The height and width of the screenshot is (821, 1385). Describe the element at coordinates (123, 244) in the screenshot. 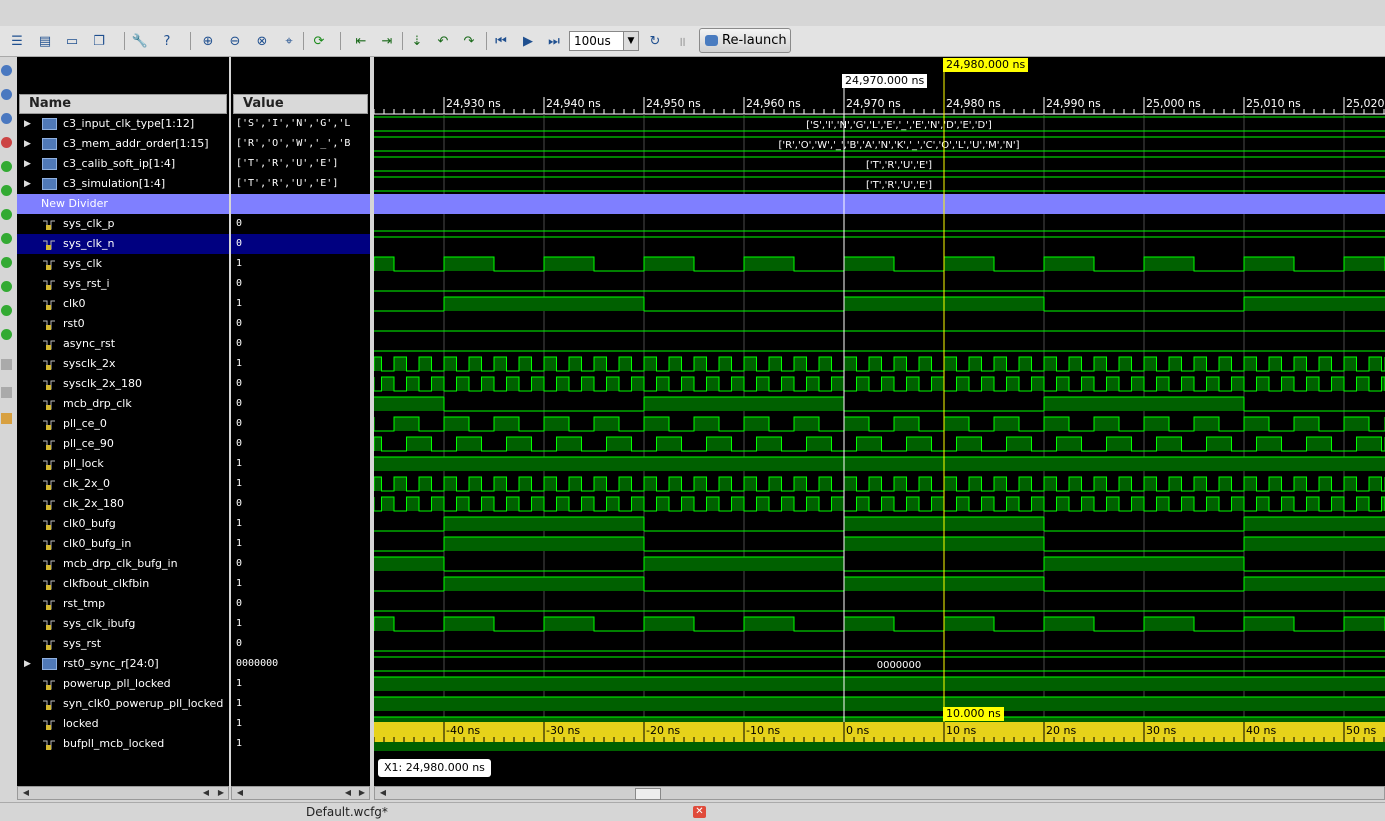

I see `signal-row: sys_clk_n` at that location.